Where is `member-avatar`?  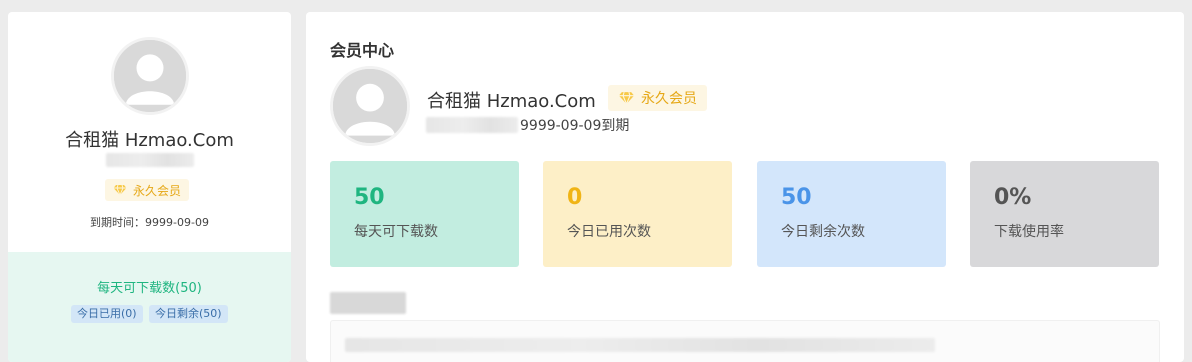 member-avatar is located at coordinates (370, 106).